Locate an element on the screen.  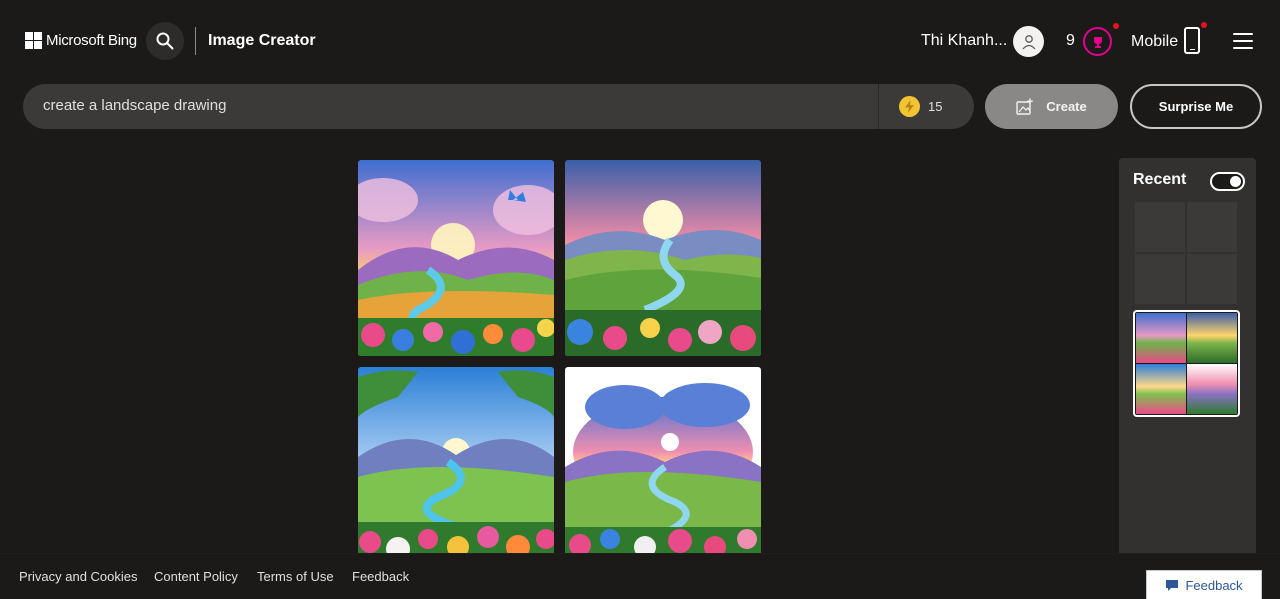
app-title: Image Creator is located at coordinates (262, 41).